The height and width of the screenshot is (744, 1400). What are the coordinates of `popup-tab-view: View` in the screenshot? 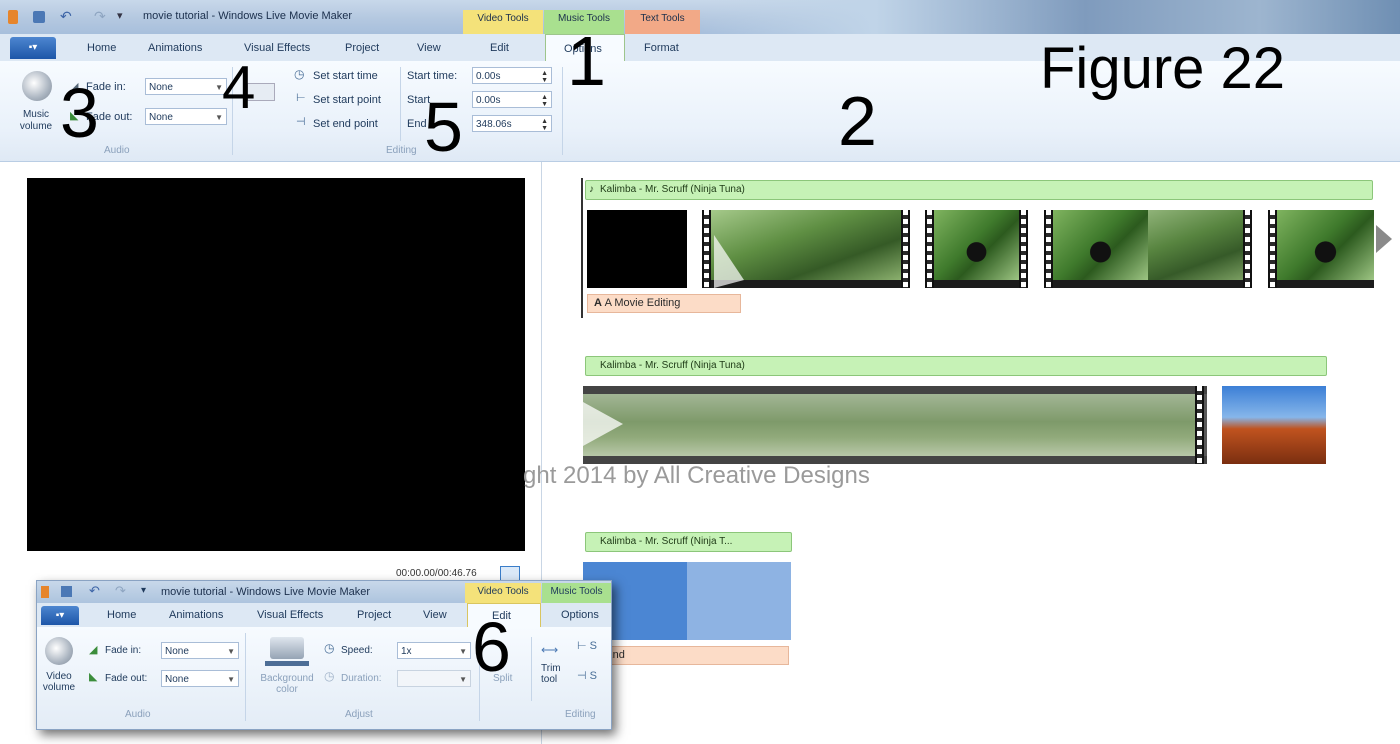 It's located at (435, 615).